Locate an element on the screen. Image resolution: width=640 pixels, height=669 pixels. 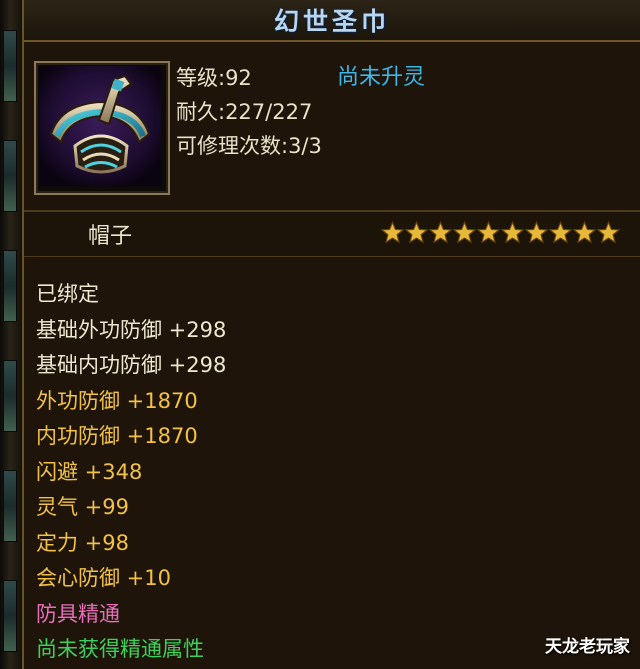
attribute-line: 灵气 +99 is located at coordinates (82, 507).